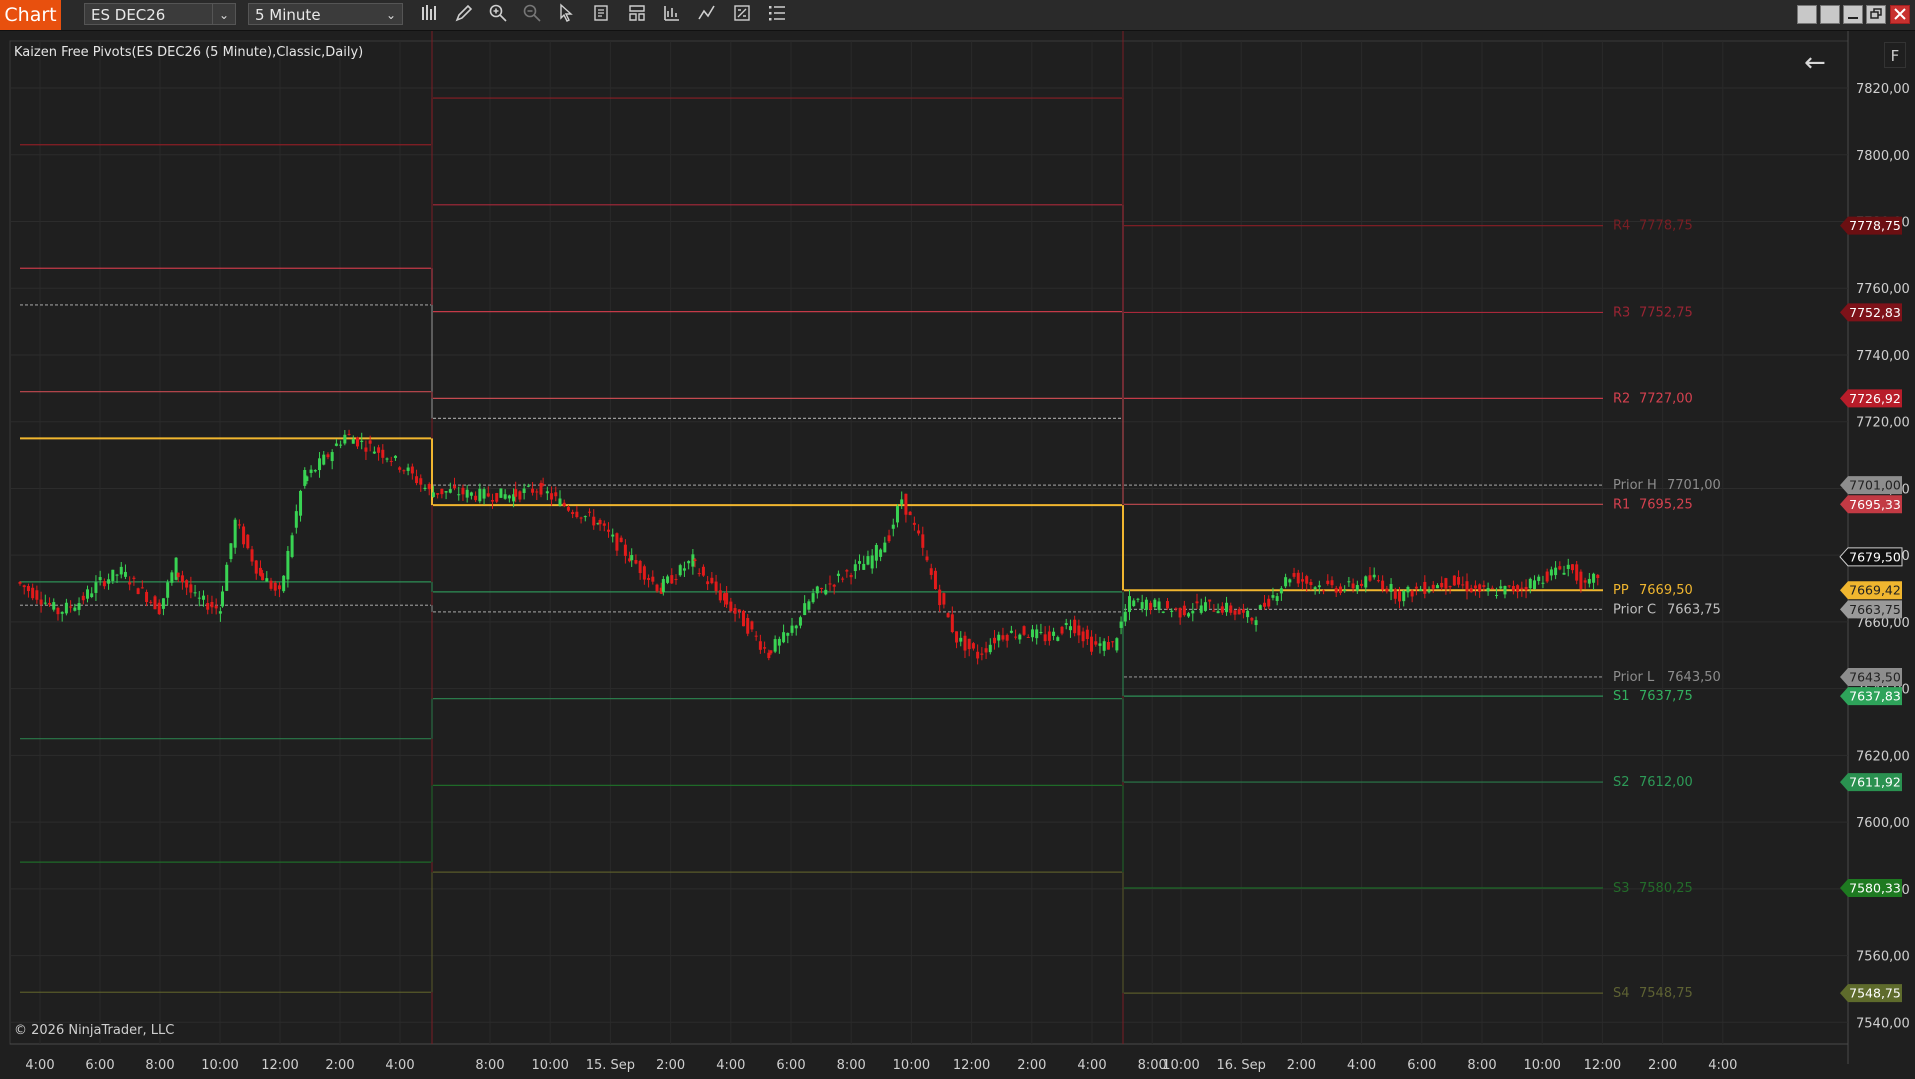  I want to click on window-tile-2-icon, so click(1830, 14).